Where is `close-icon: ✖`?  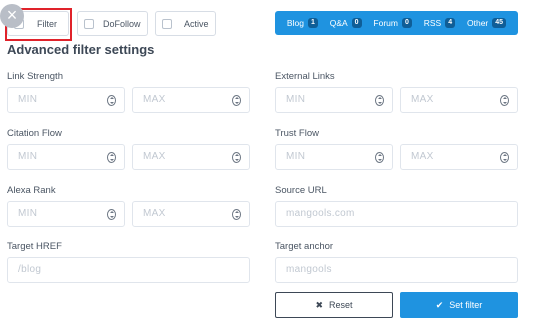 close-icon: ✖ is located at coordinates (319, 304).